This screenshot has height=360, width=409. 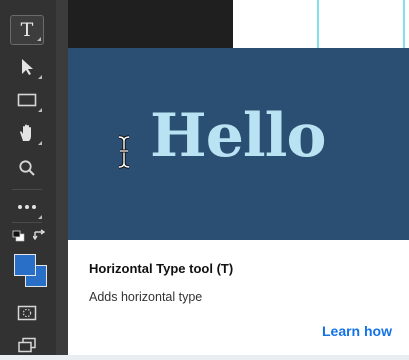 I want to click on magnifier-icon, so click(x=27, y=168).